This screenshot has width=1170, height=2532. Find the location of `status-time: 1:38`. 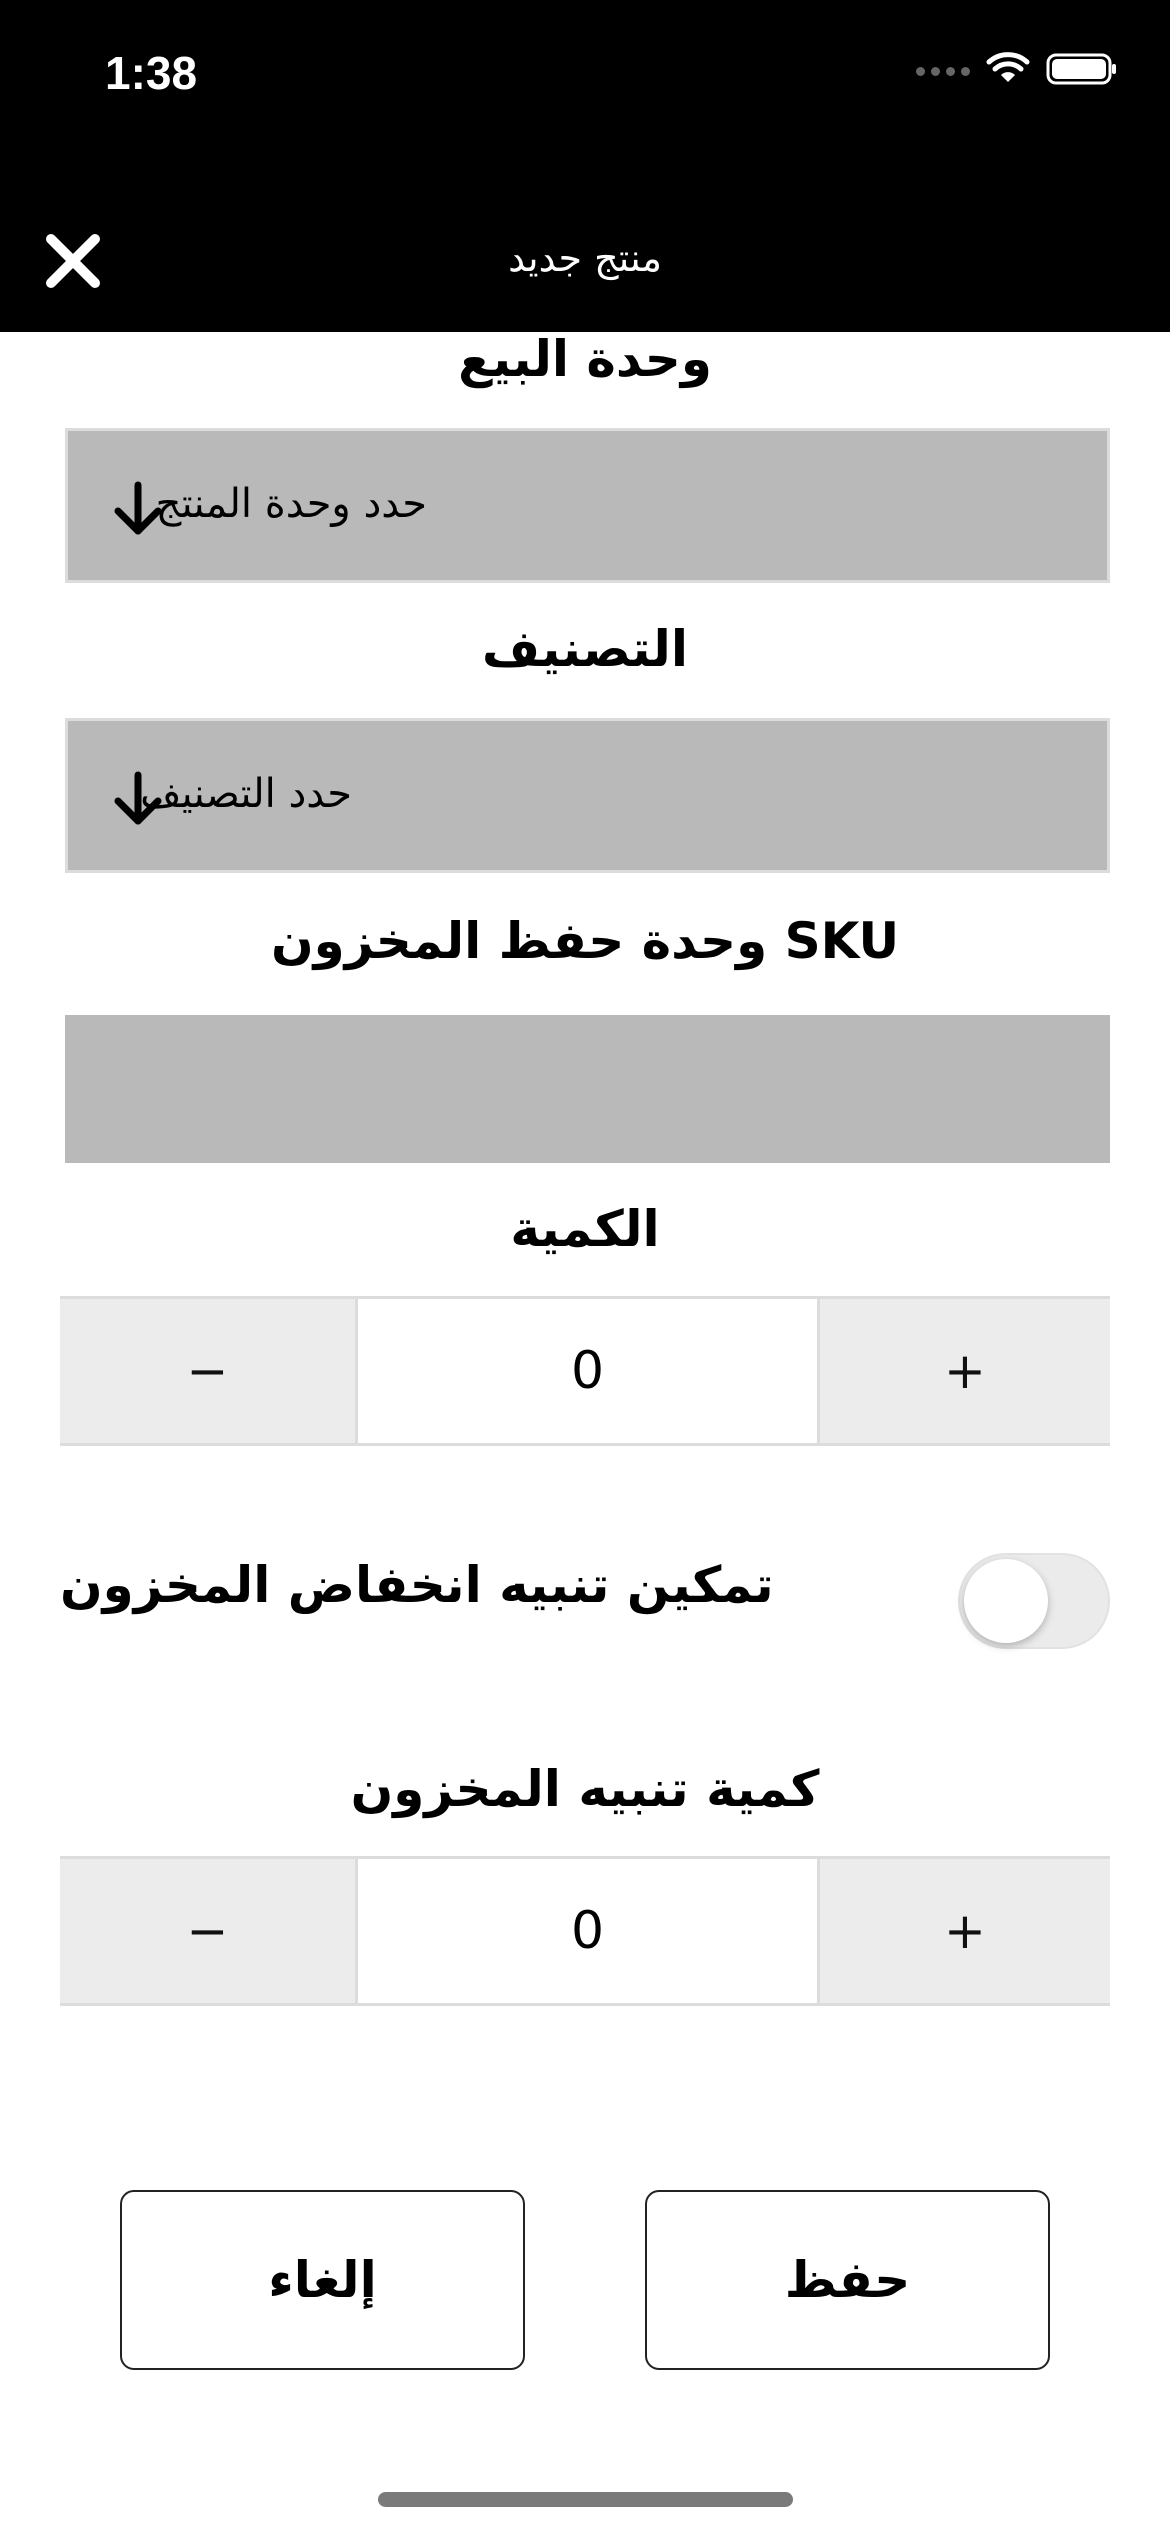

status-time: 1:38 is located at coordinates (151, 73).